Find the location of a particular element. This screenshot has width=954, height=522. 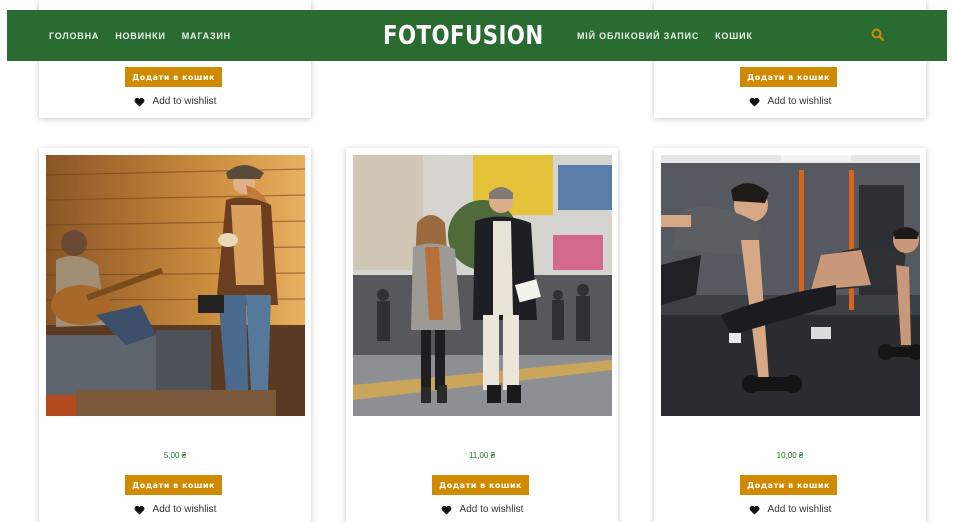

search-icon is located at coordinates (878, 35).